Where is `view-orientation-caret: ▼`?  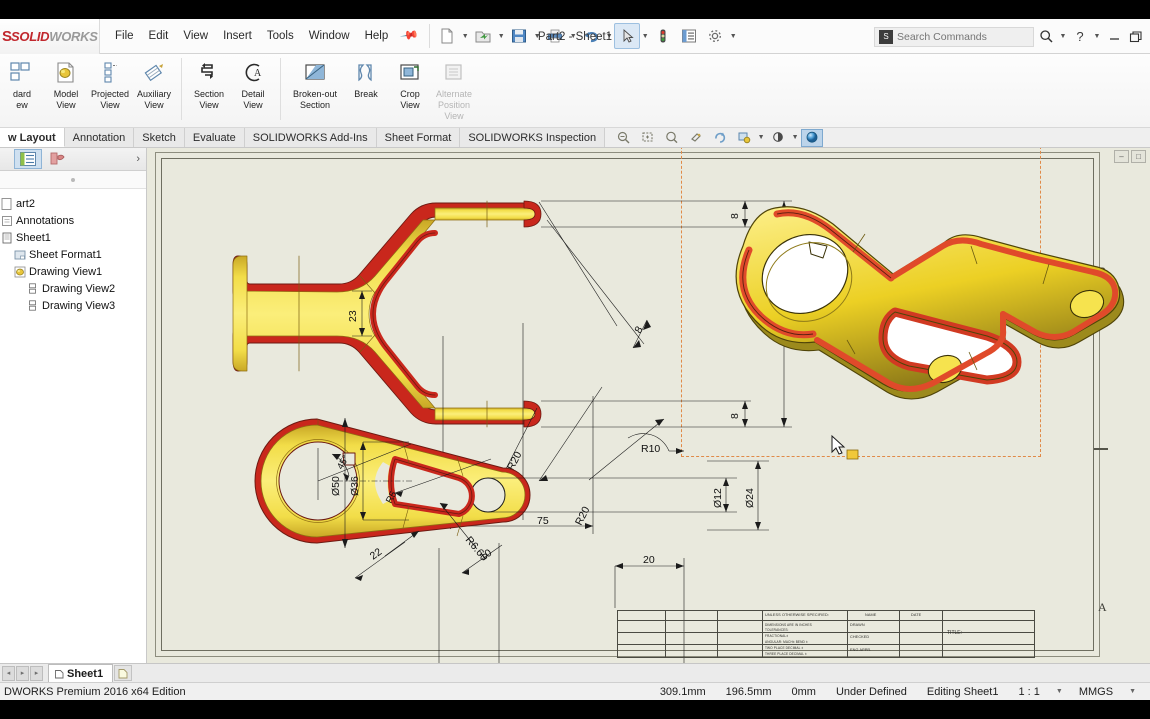
view-orientation-caret: ▼ is located at coordinates (761, 137).